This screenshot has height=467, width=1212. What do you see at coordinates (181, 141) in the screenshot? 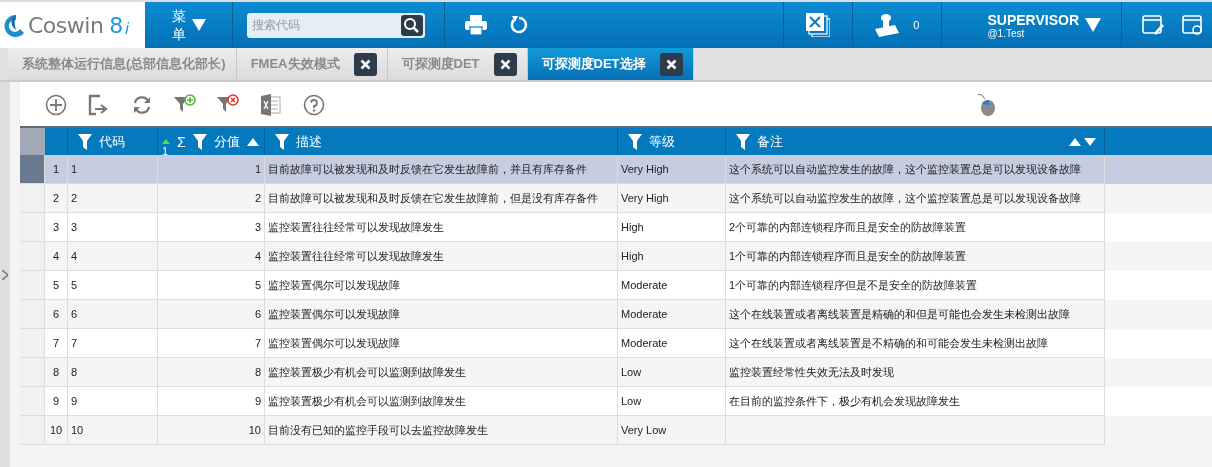
I see `sum-symbol: Σ` at bounding box center [181, 141].